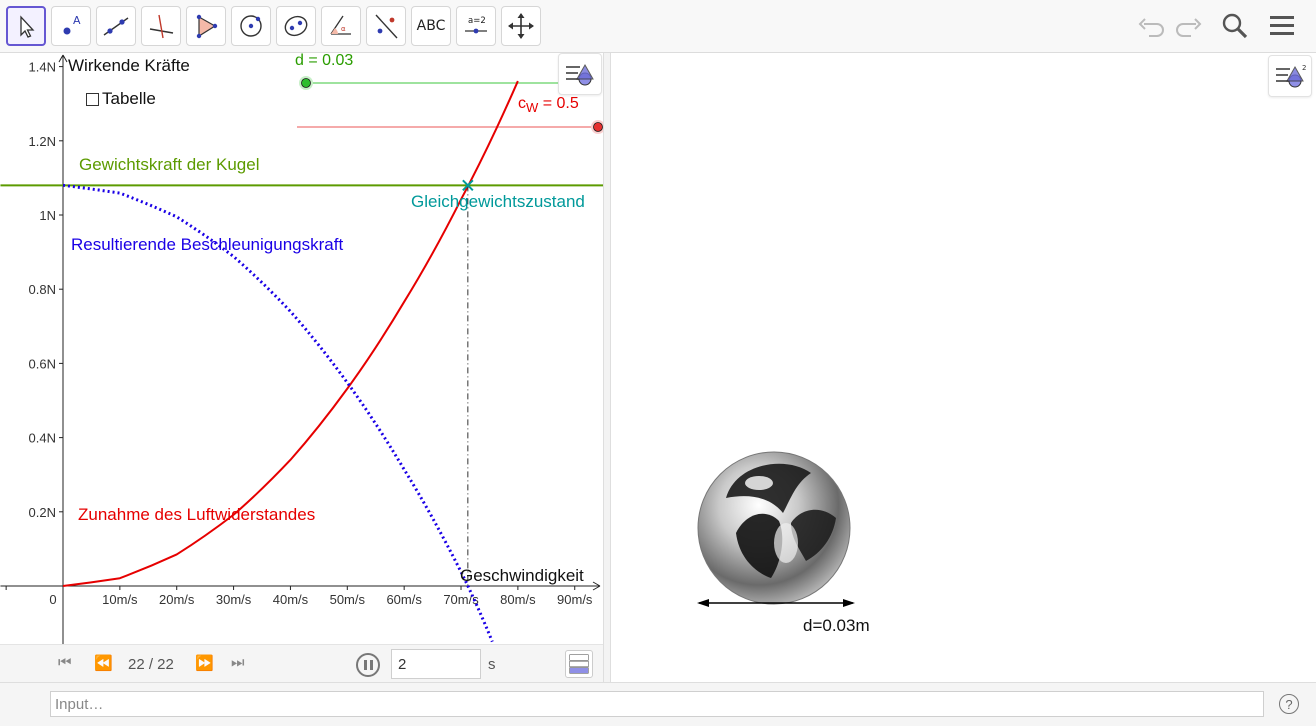  What do you see at coordinates (238, 662) in the screenshot?
I see `last-step-icon: ⏭` at bounding box center [238, 662].